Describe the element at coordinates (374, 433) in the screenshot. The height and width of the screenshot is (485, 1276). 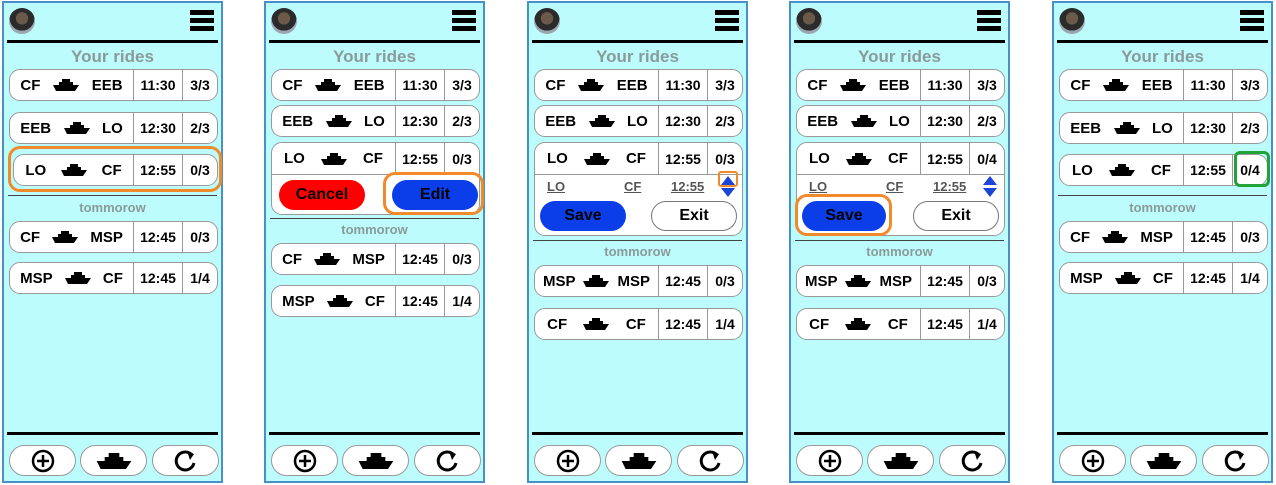
I see `footer-divider` at that location.